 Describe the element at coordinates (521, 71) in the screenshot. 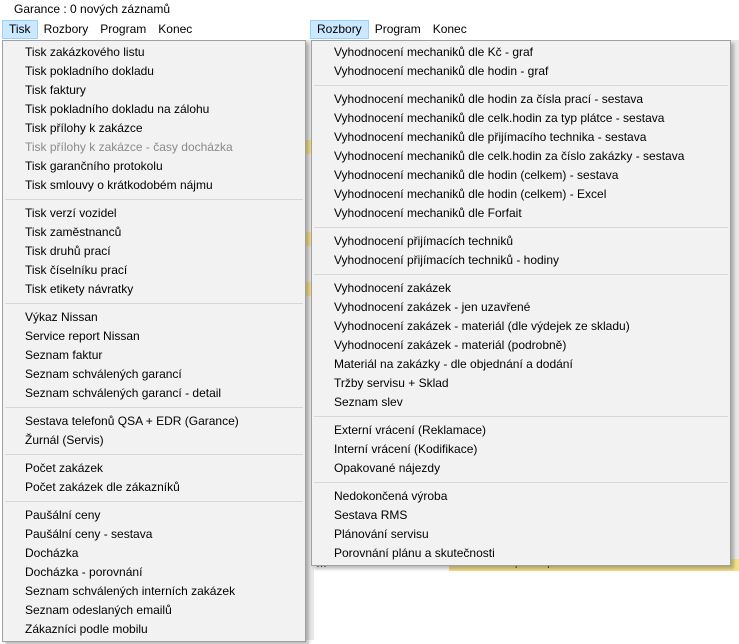

I see `menu-item-vyhodnoceni-mechaniku-dle-hodin-graf: Vyhodnocení mechaniků dle hodin - graf` at that location.